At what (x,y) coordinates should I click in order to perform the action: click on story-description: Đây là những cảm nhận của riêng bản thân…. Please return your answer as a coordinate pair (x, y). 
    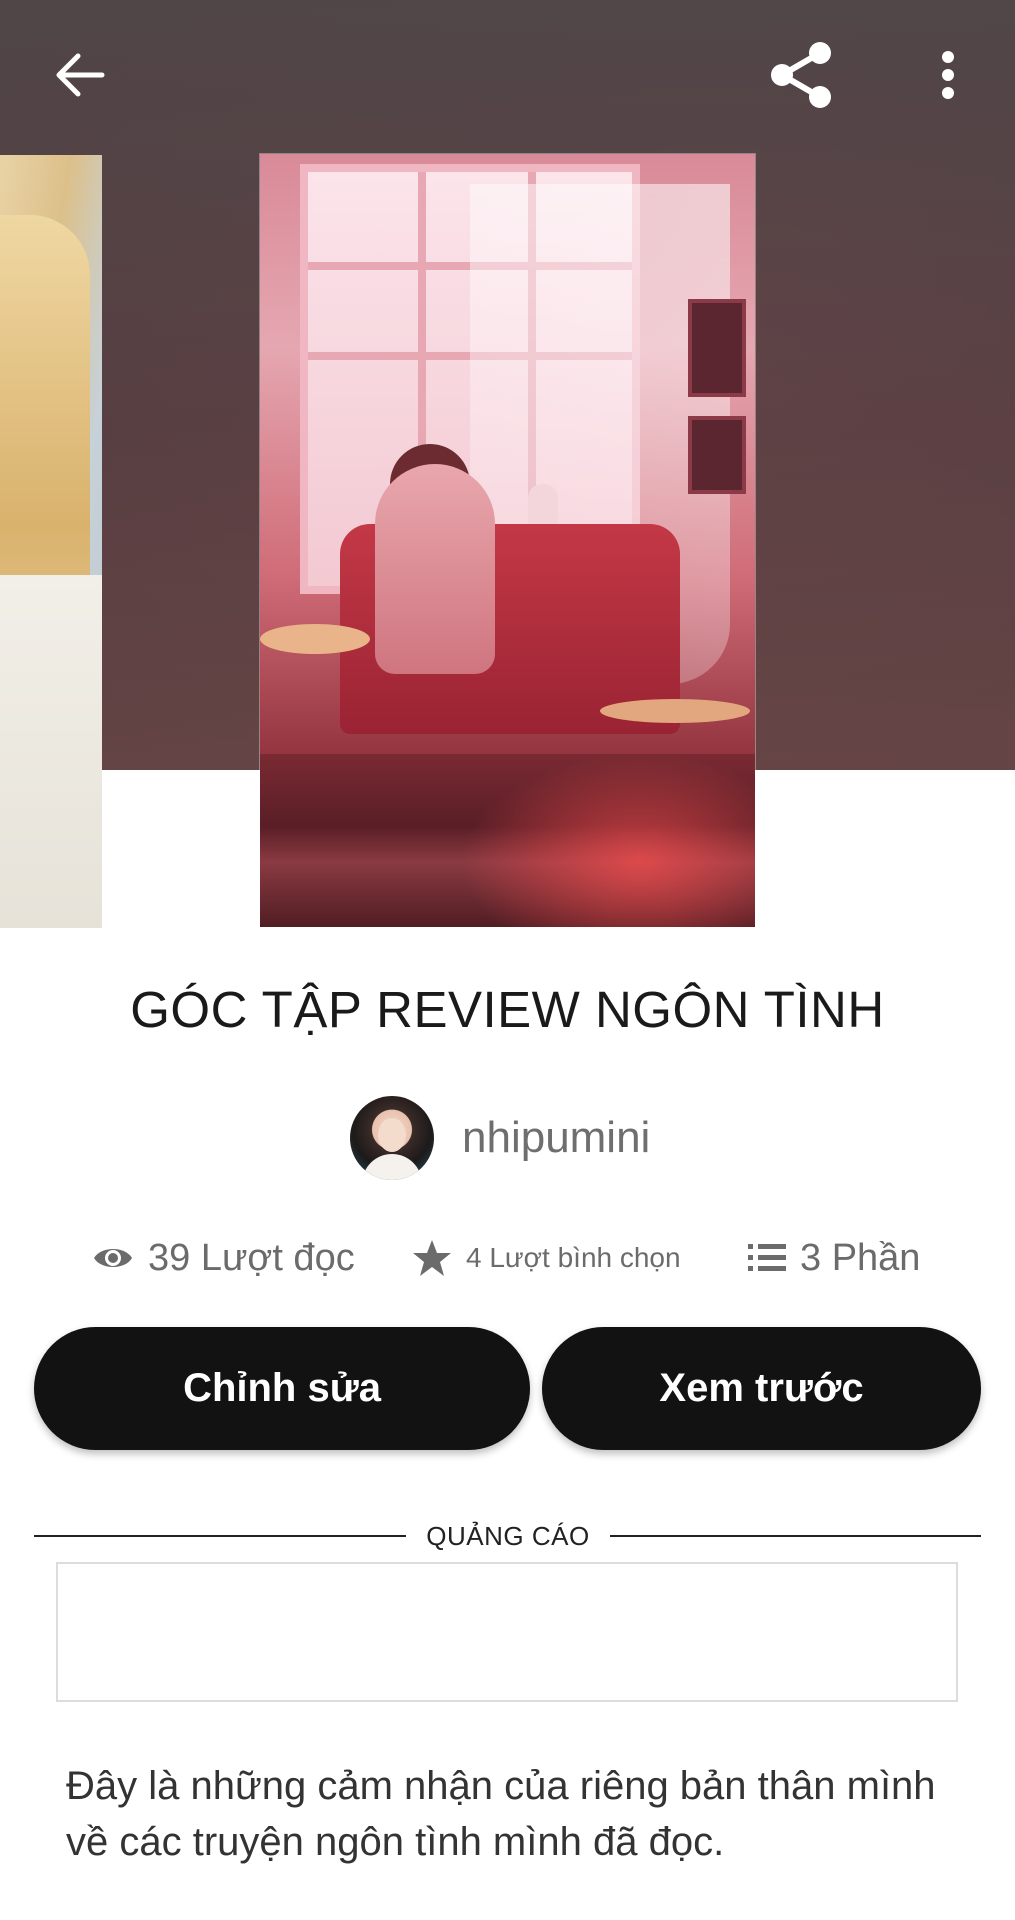
    Looking at the image, I should click on (501, 1814).